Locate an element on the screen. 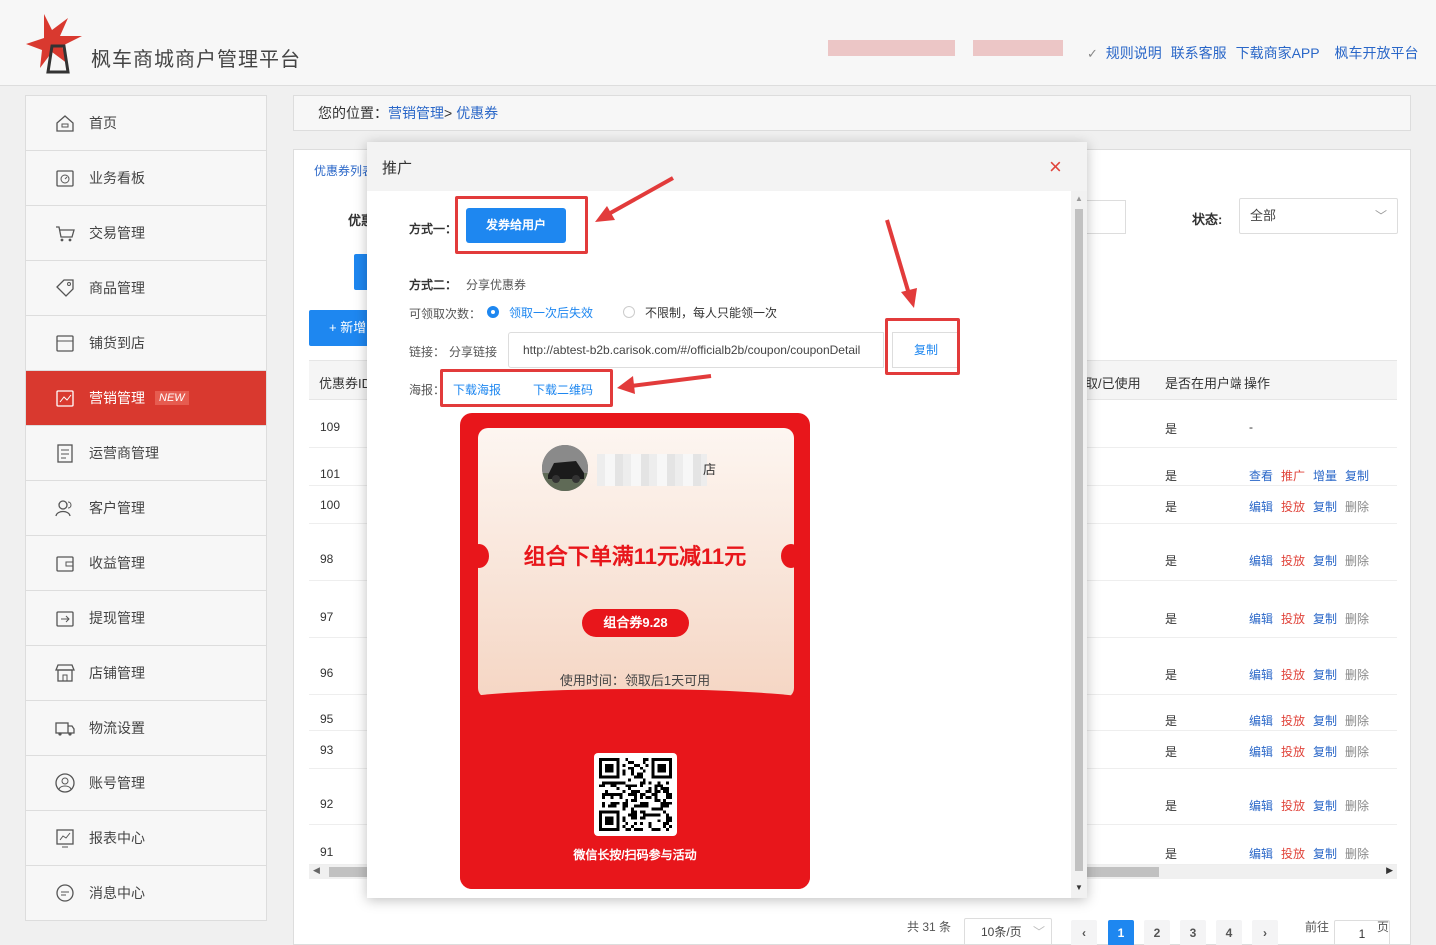  page-size-select: 10条/页 ﹀ is located at coordinates (1008, 931).